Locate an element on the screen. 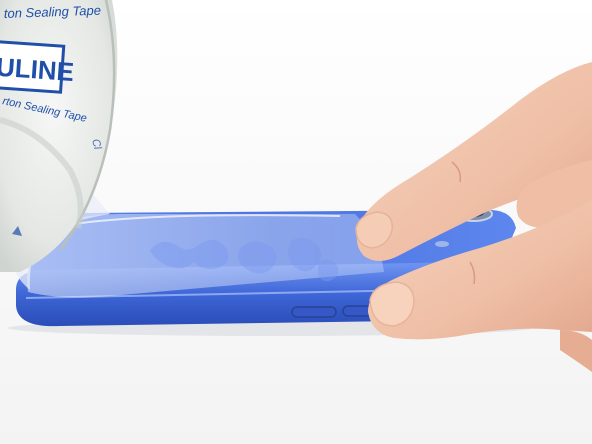  uline-logo-text: ULINE is located at coordinates (37, 69).